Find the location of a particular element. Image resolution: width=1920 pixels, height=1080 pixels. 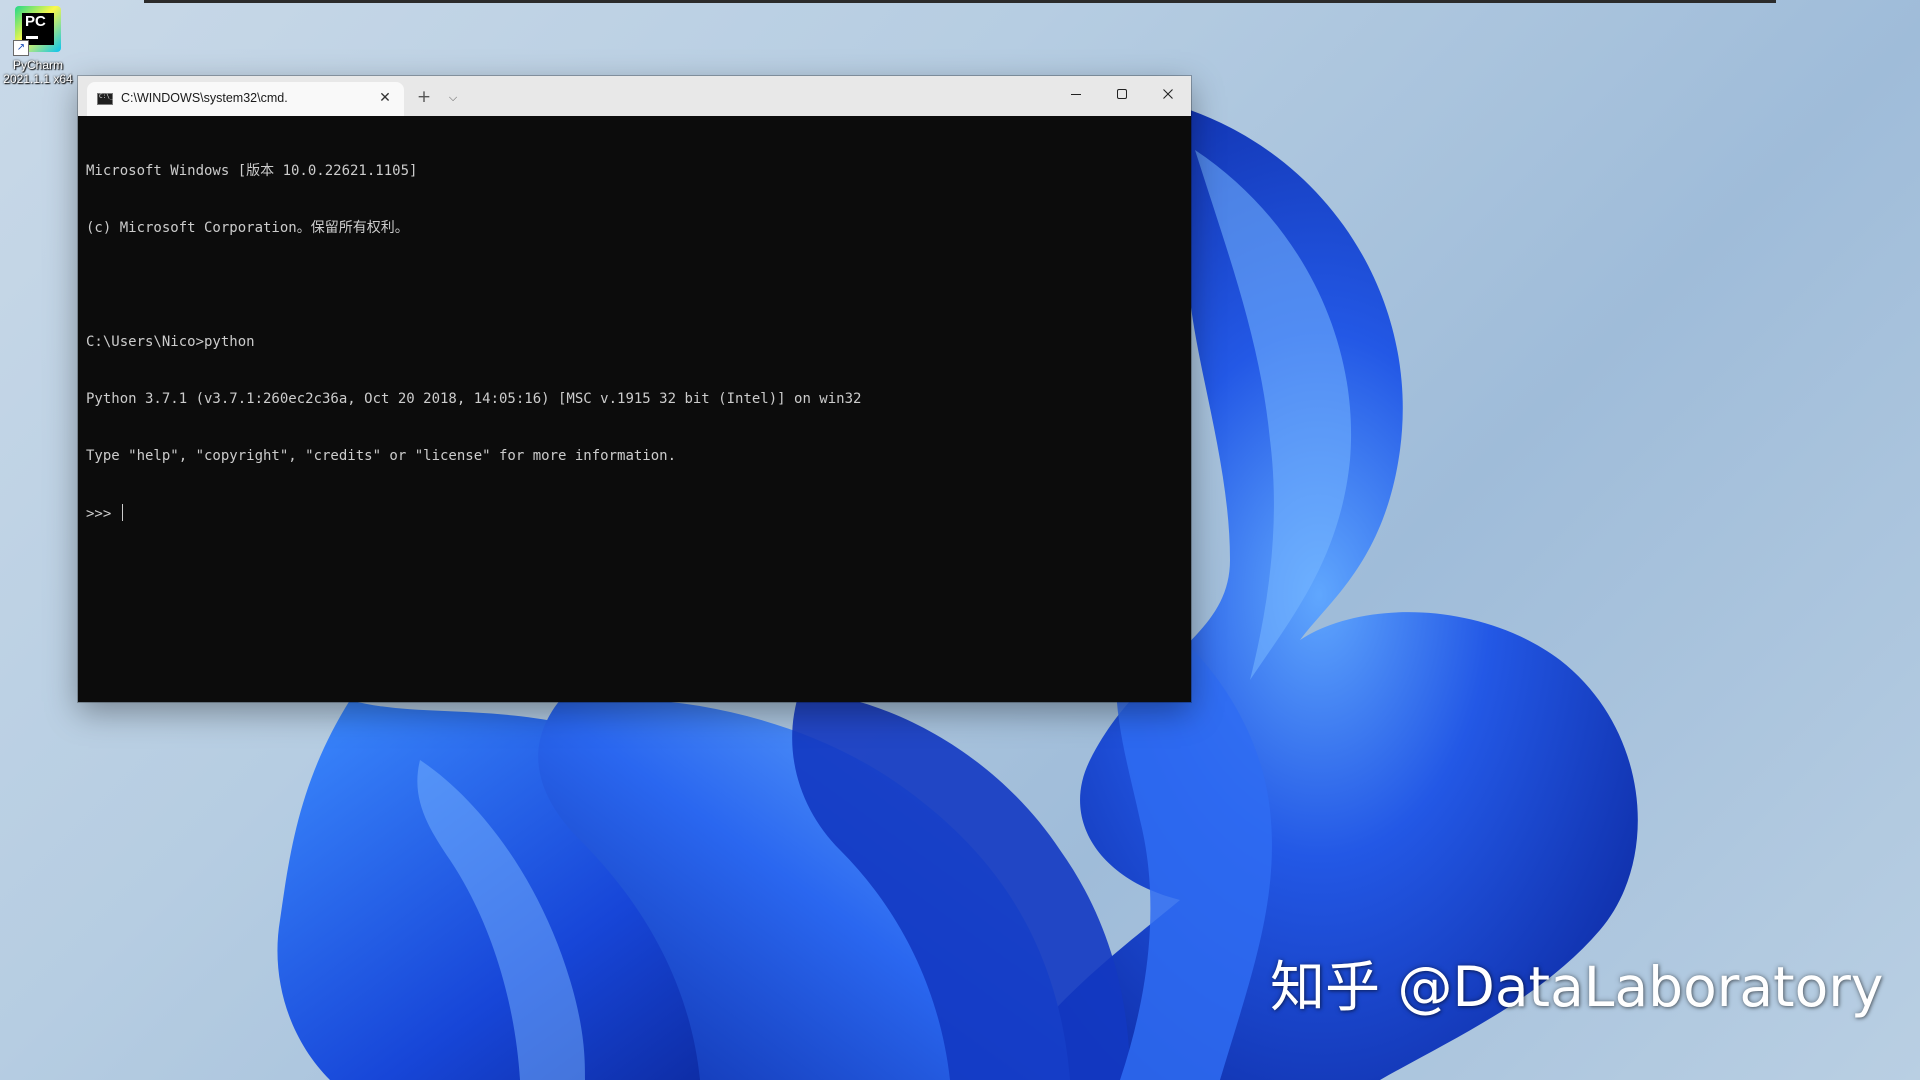

tab-title: C:\WINDOWS\system32\cmd. is located at coordinates (204, 98).